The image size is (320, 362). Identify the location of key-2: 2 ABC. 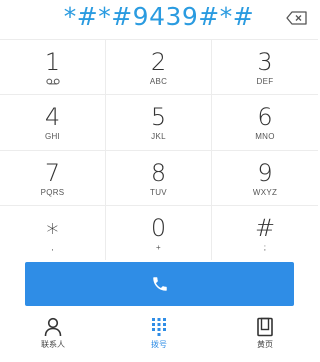
(159, 67).